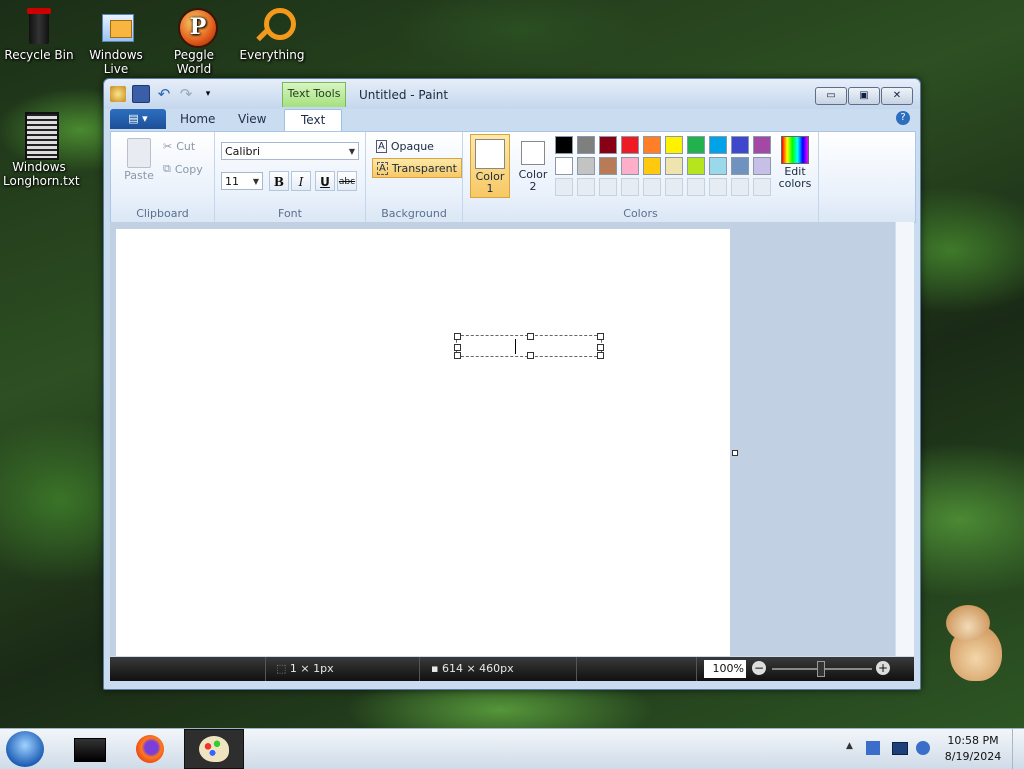 The width and height of the screenshot is (1024, 769). What do you see at coordinates (242, 181) in the screenshot?
I see `font-size-select: 11 ▼` at bounding box center [242, 181].